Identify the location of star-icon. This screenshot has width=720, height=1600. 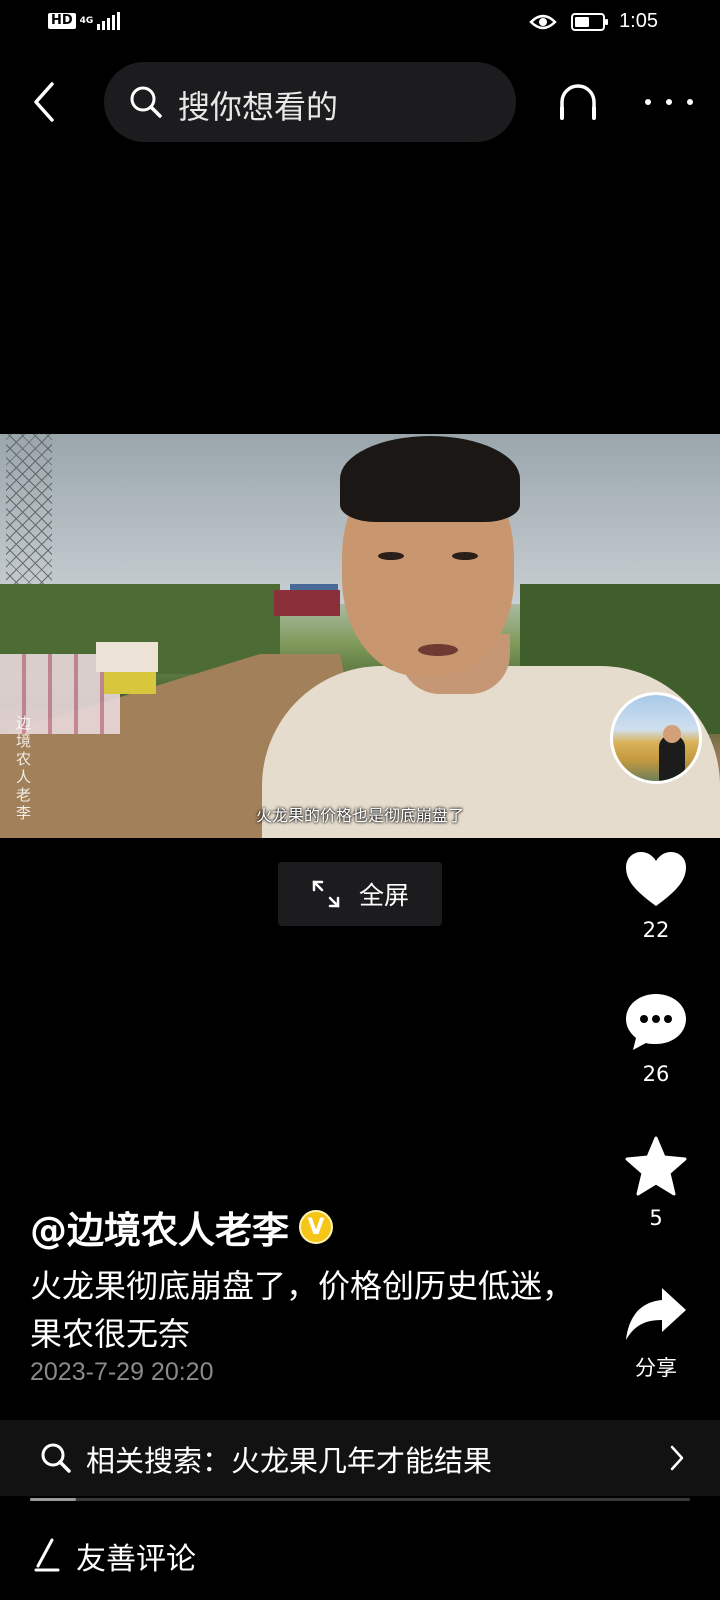
(656, 1166).